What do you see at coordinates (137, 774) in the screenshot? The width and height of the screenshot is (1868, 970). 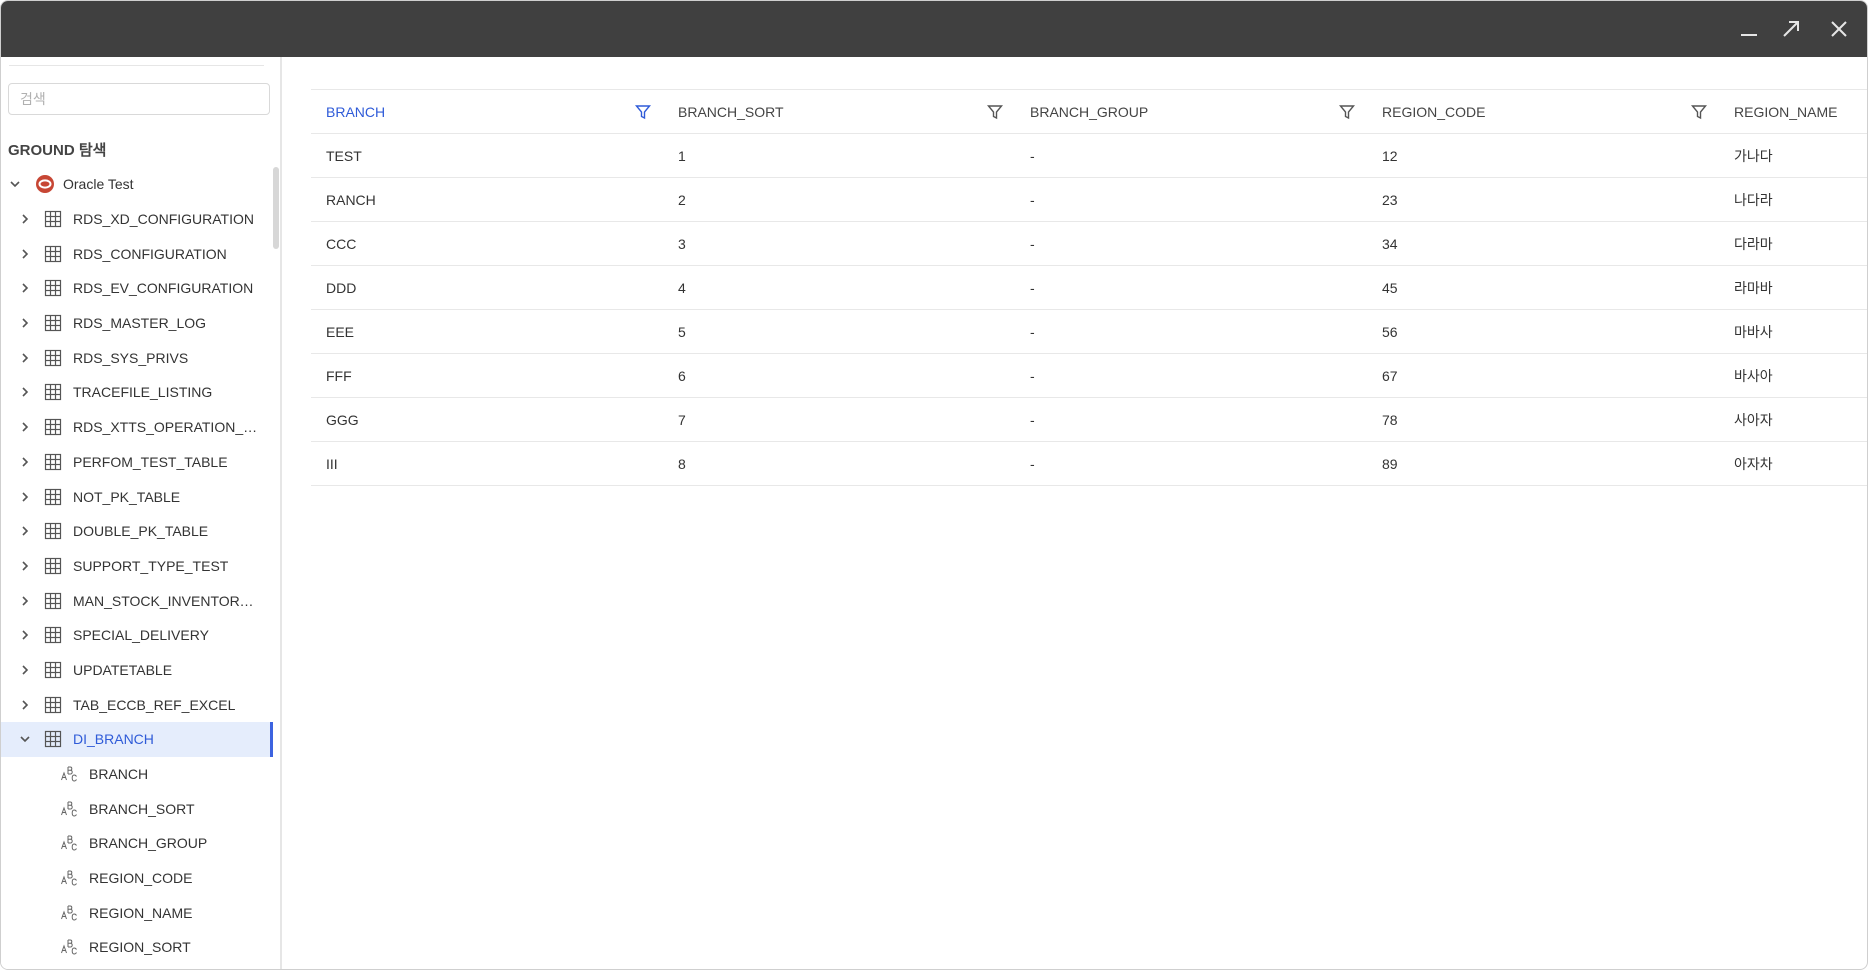 I see `tree-column-item: BRANCH` at bounding box center [137, 774].